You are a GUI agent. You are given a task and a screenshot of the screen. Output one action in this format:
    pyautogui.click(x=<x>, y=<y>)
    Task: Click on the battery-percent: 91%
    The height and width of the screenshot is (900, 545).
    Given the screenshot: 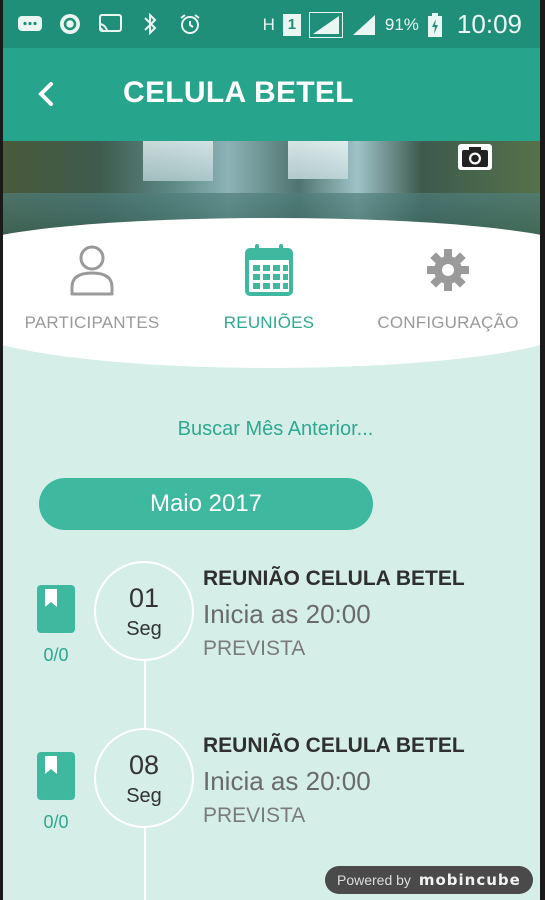 What is the action you would take?
    pyautogui.click(x=401, y=24)
    